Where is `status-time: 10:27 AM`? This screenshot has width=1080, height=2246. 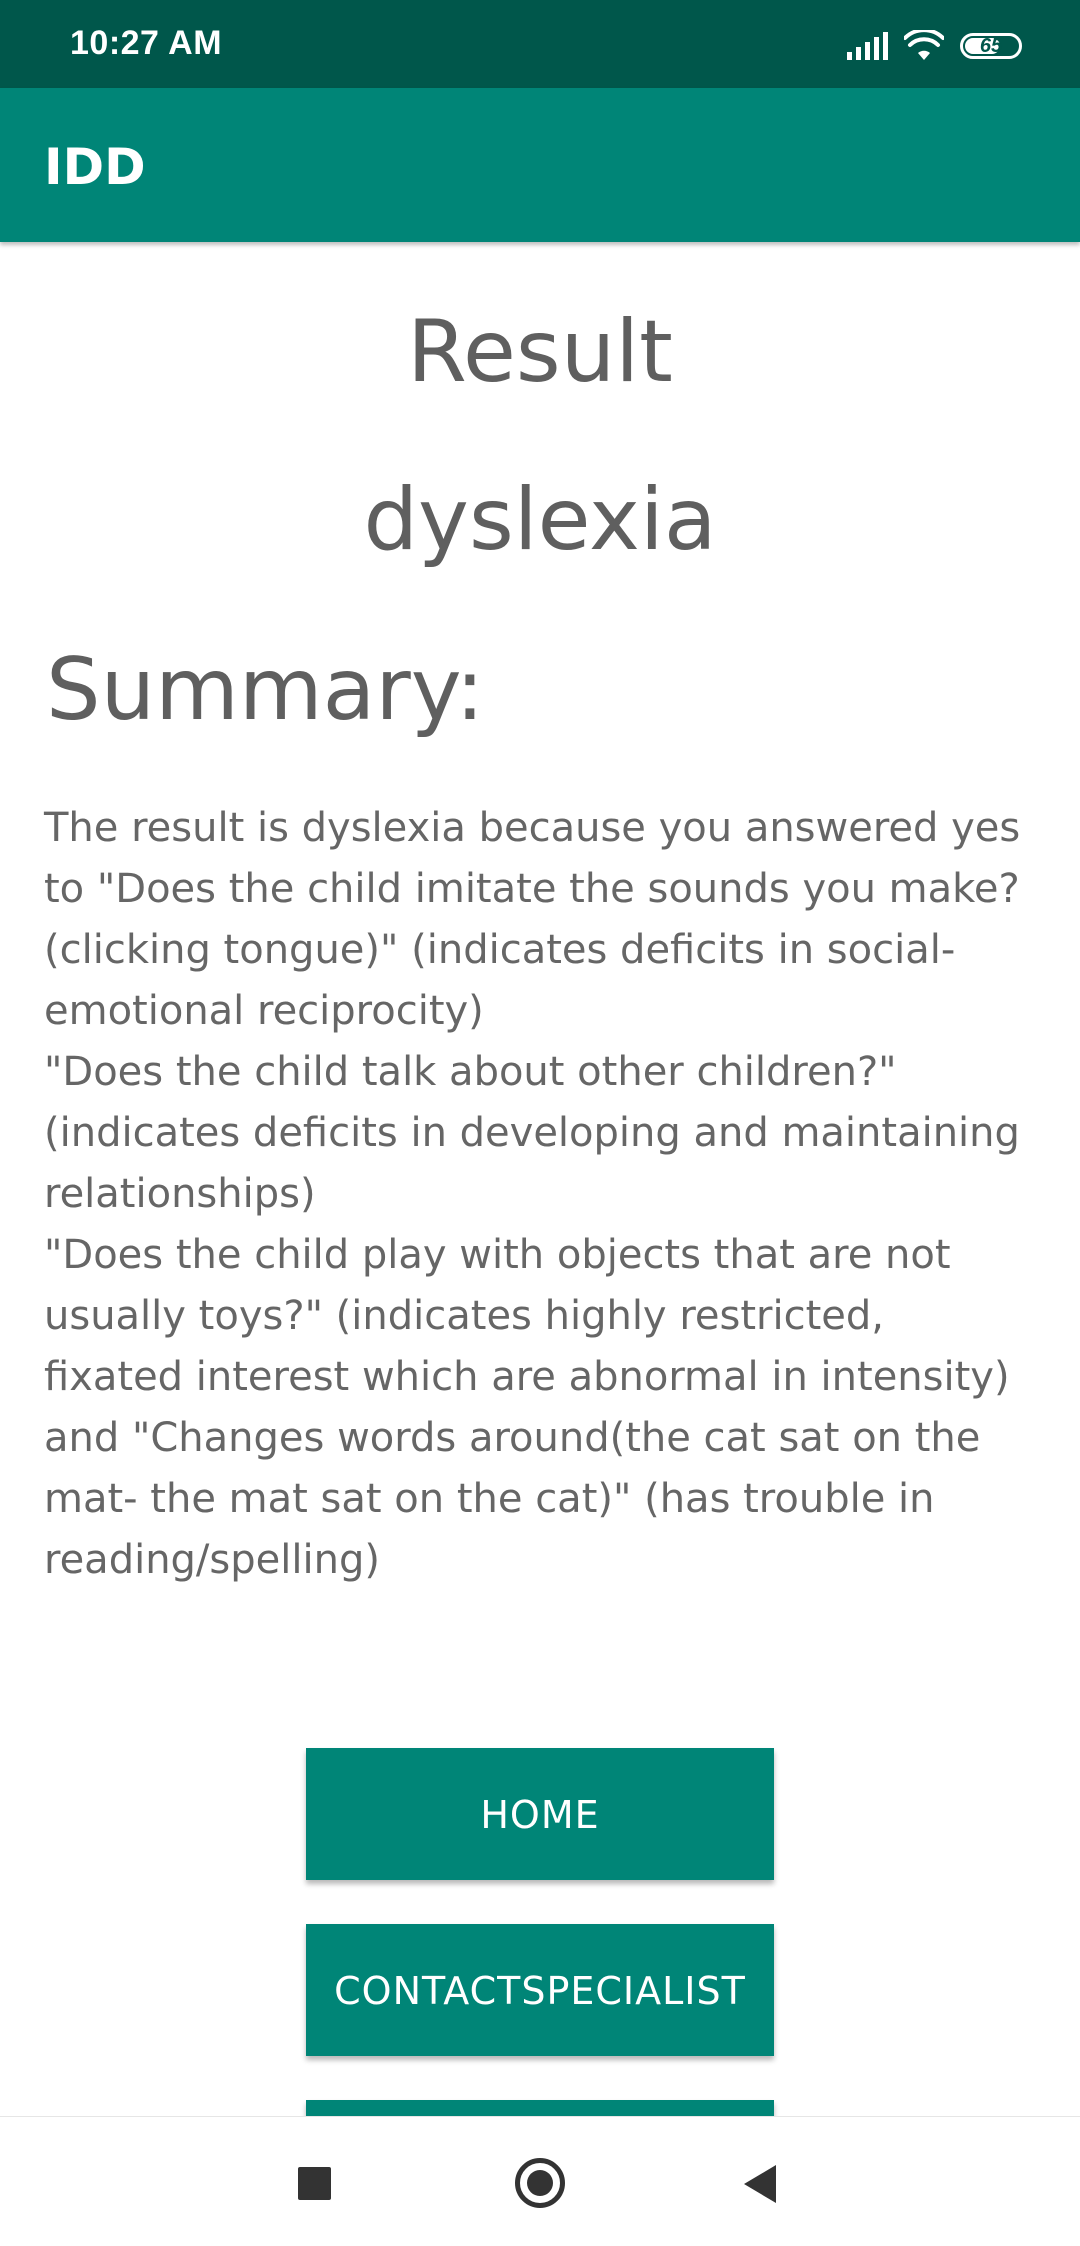 status-time: 10:27 AM is located at coordinates (146, 43).